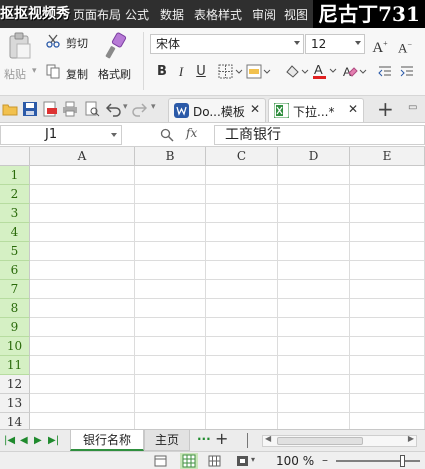 The image size is (425, 469). What do you see at coordinates (167, 135) in the screenshot?
I see `zoom-search-icon` at bounding box center [167, 135].